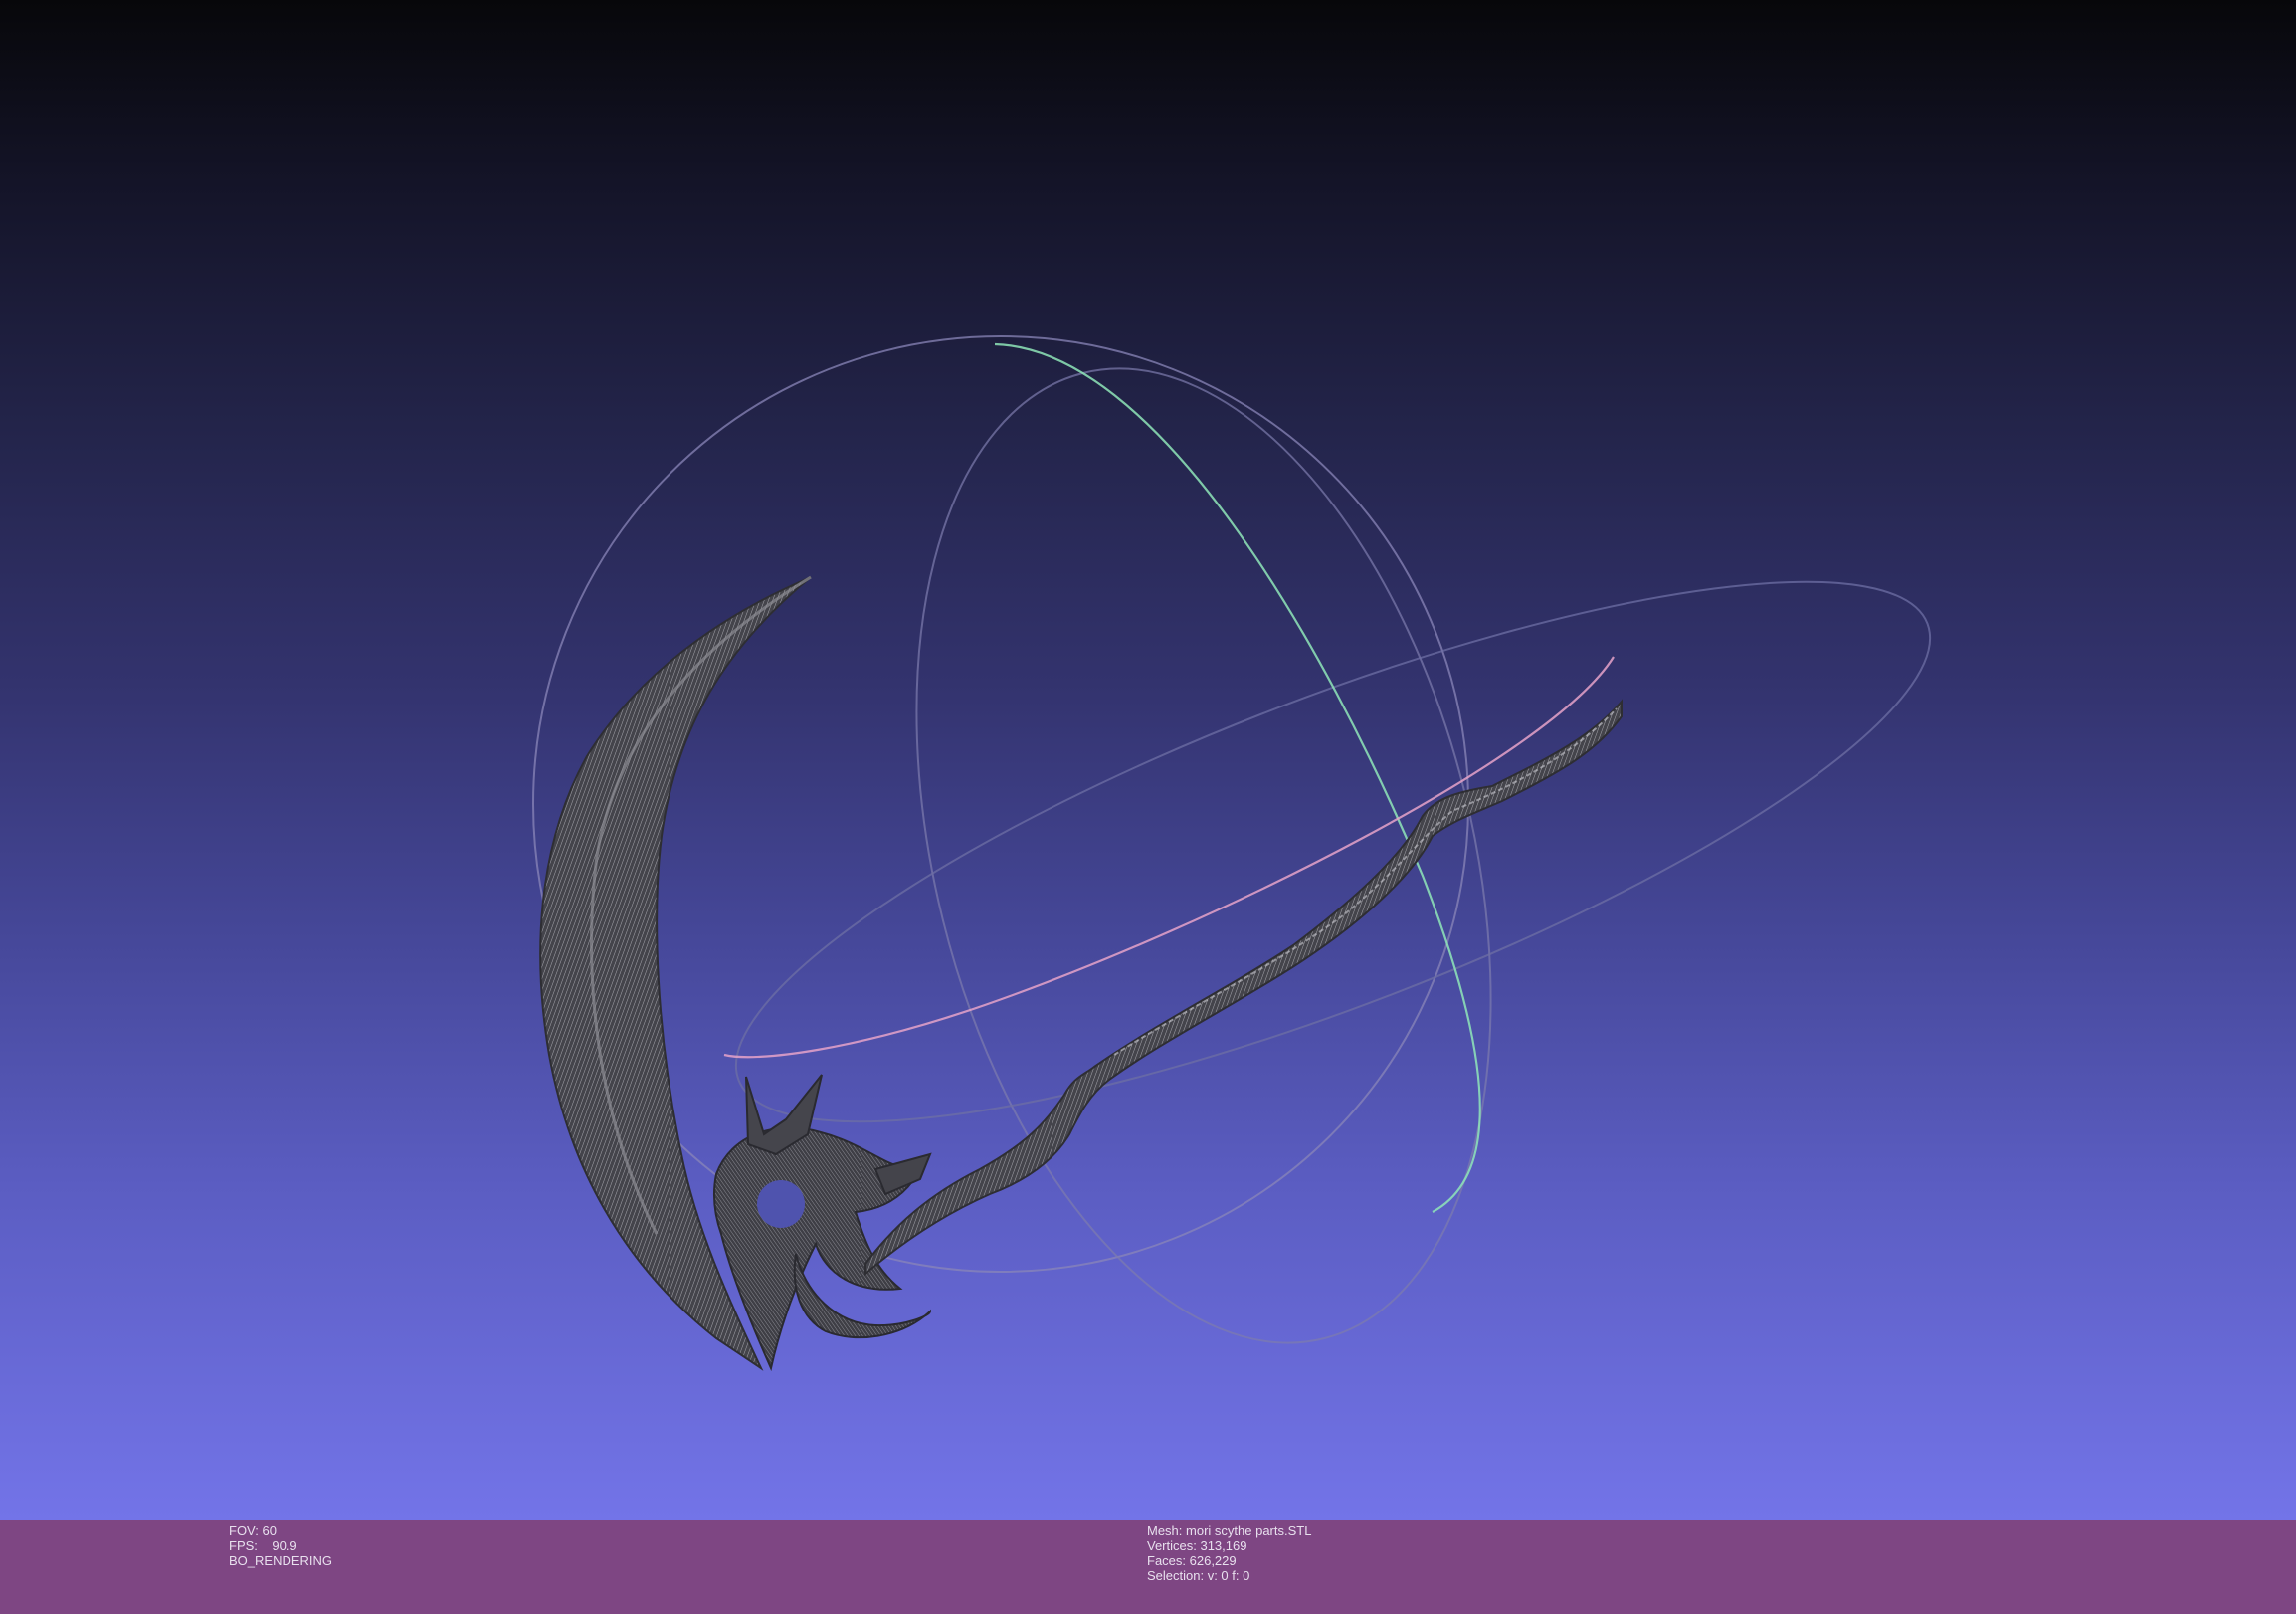  Describe the element at coordinates (244, 1545) in the screenshot. I see `fps-label: FPS:` at that location.